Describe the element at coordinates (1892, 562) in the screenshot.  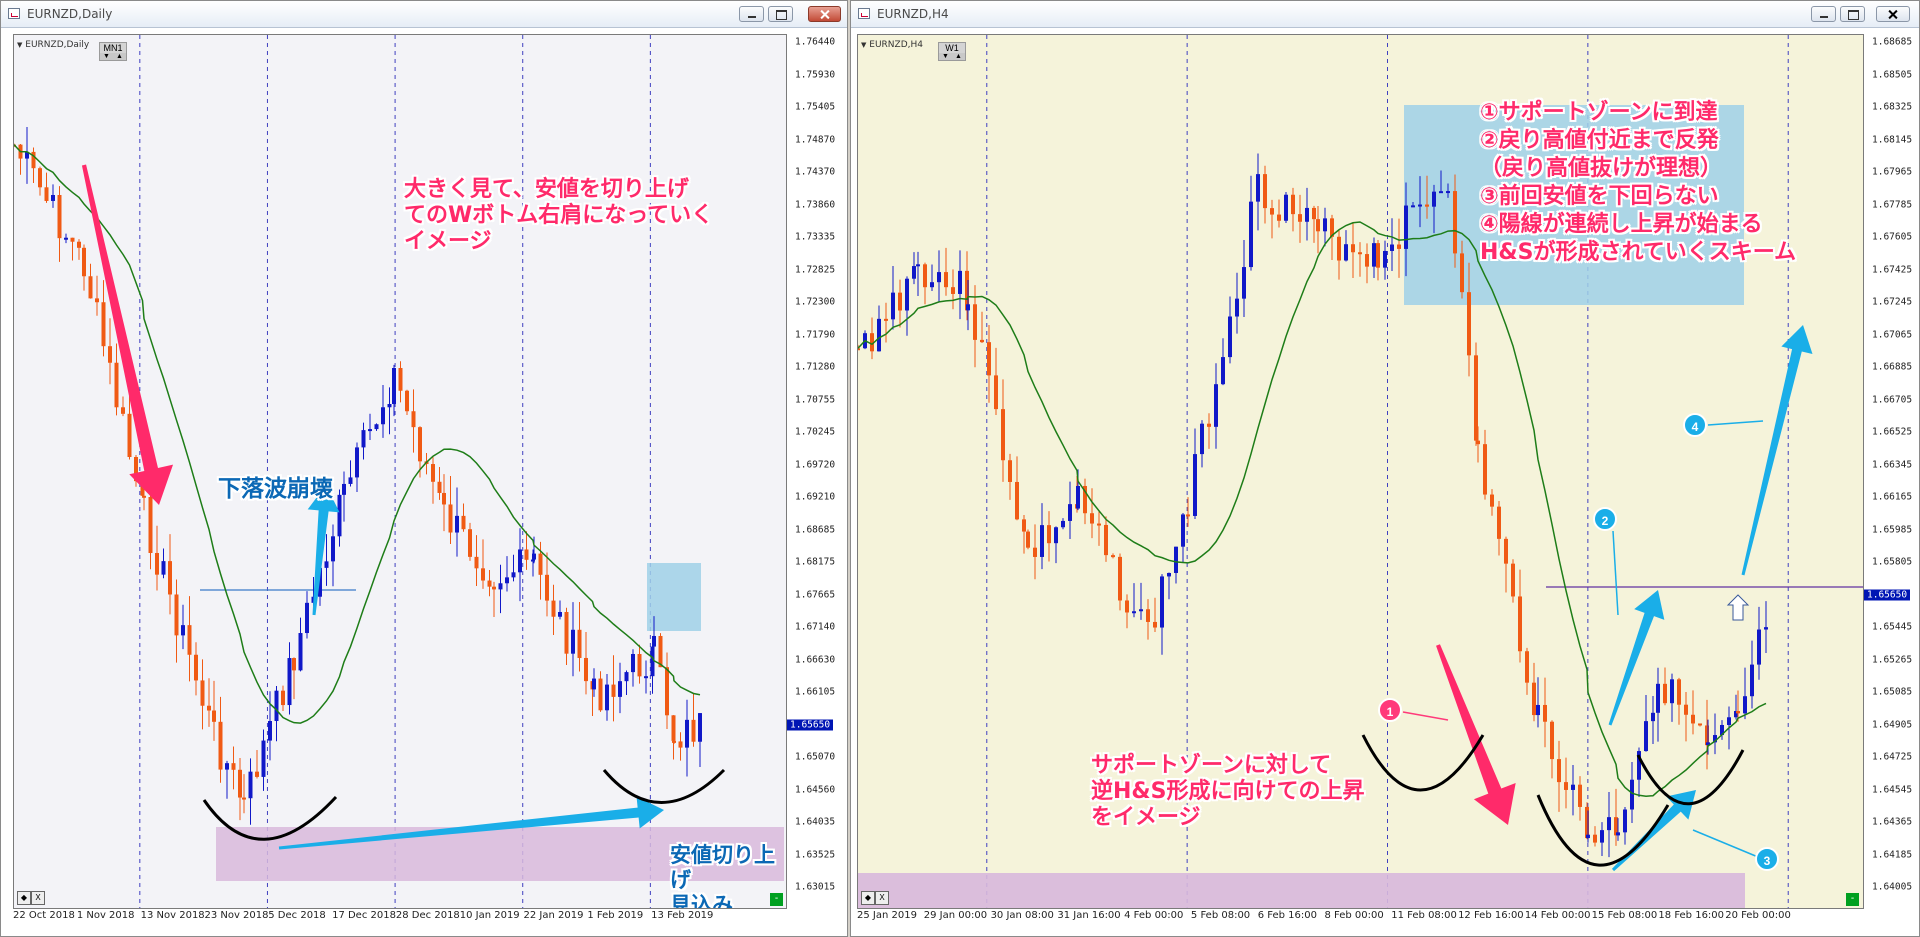
I see `price-tick: 1.65805` at that location.